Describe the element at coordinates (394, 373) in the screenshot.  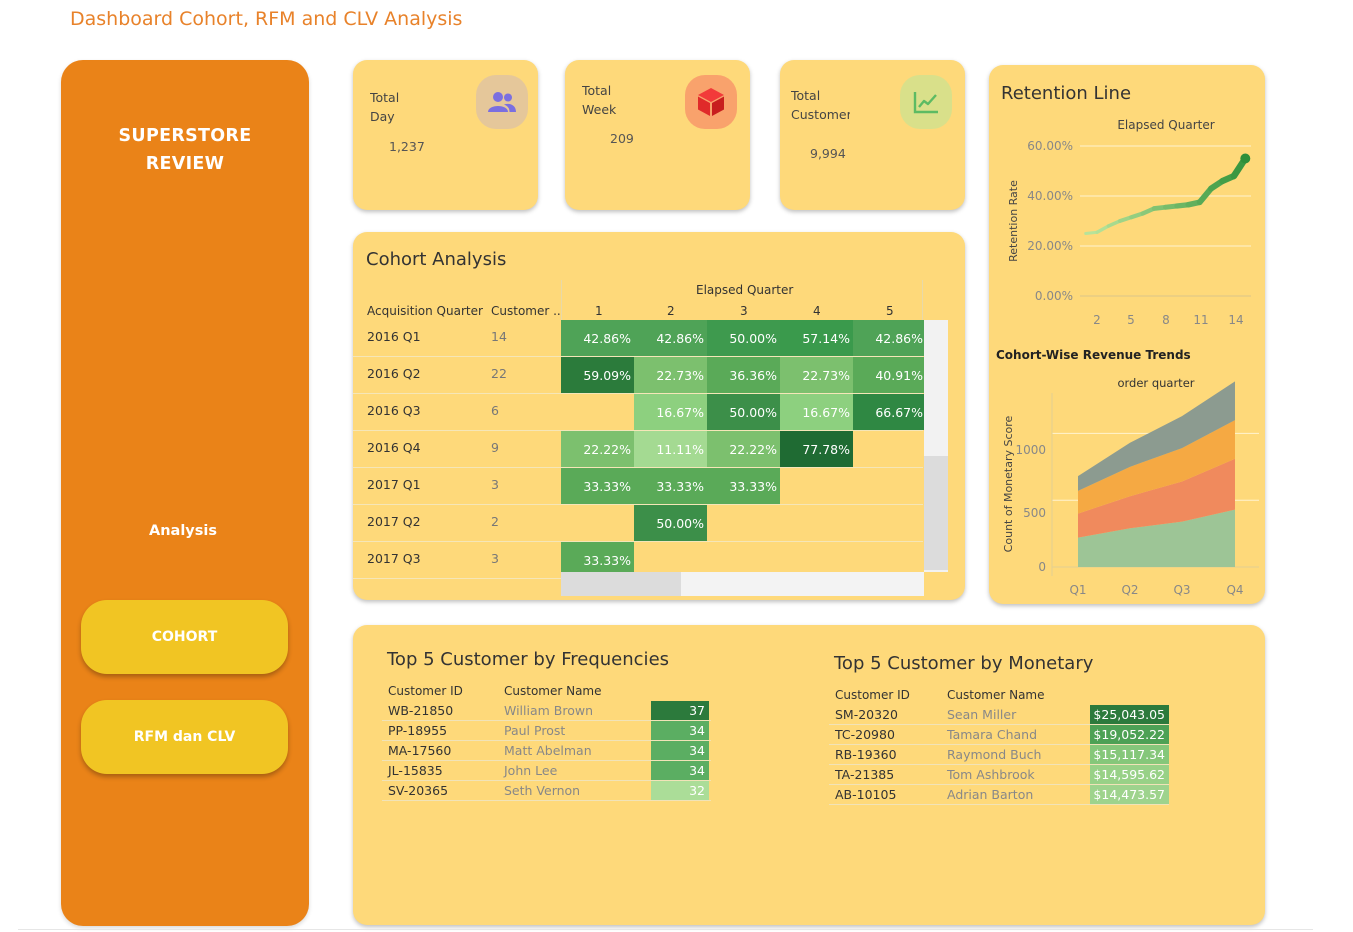
I see `cohort-row-label: 2016 Q2` at that location.